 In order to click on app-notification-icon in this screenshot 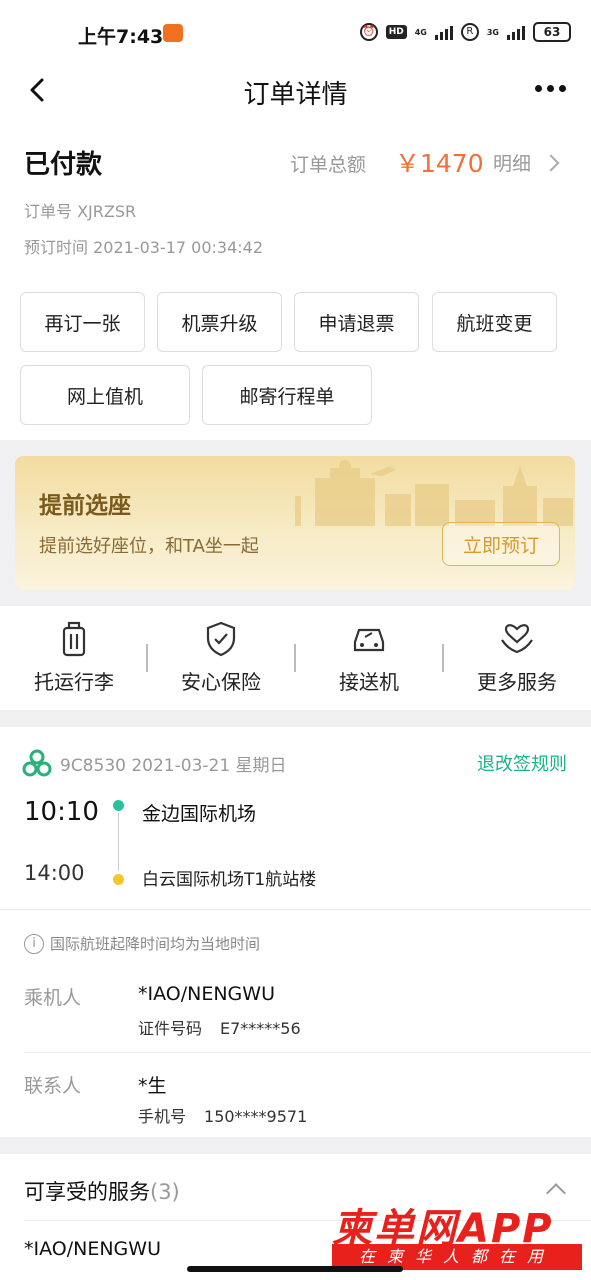, I will do `click(173, 33)`.